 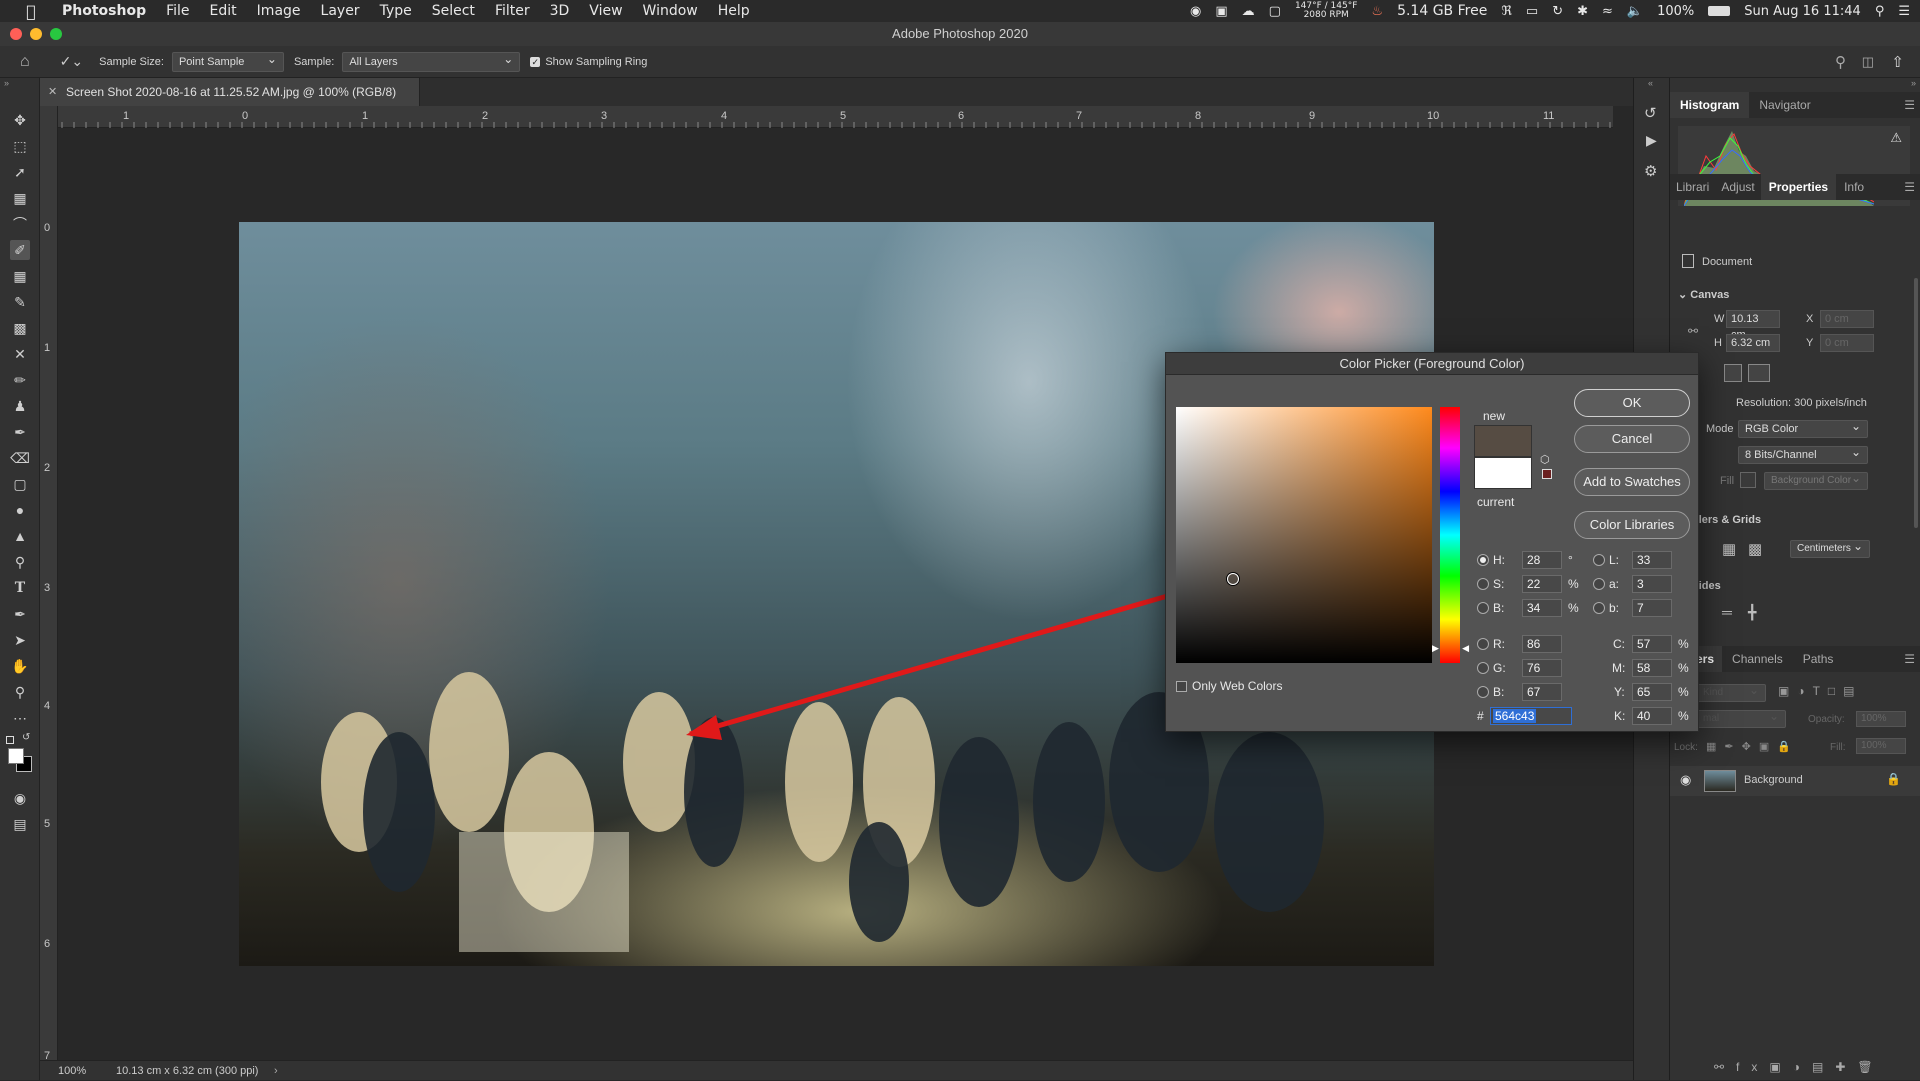 I want to click on blue-field: 67, so click(x=1542, y=692).